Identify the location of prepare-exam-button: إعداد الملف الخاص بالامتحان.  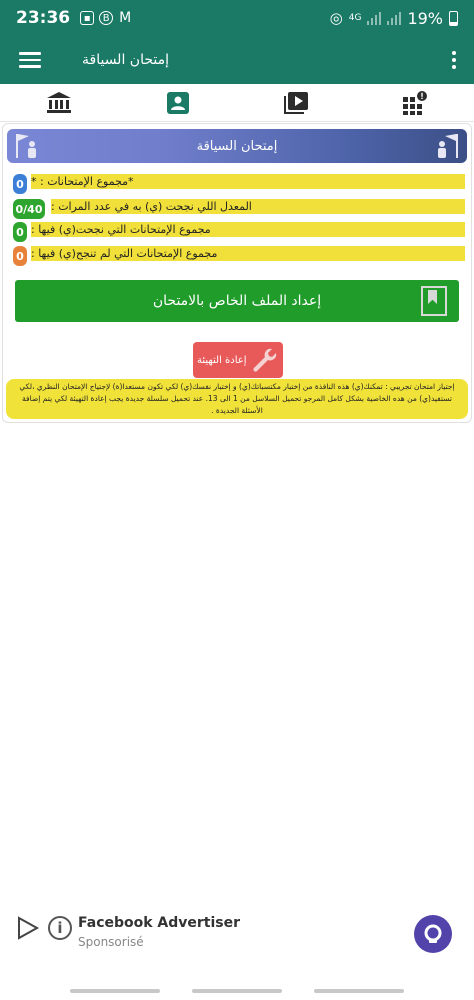
(237, 301).